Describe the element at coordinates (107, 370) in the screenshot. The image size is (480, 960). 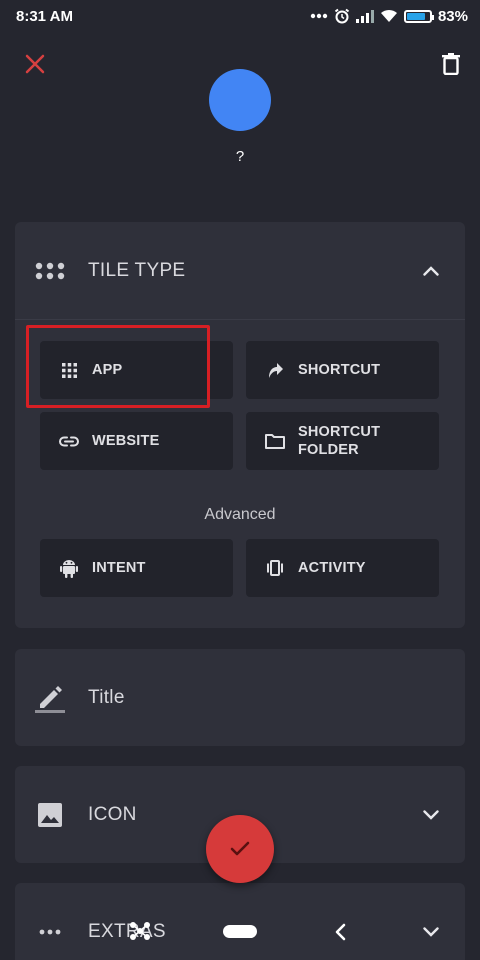
I see `app-type-label: APP` at that location.